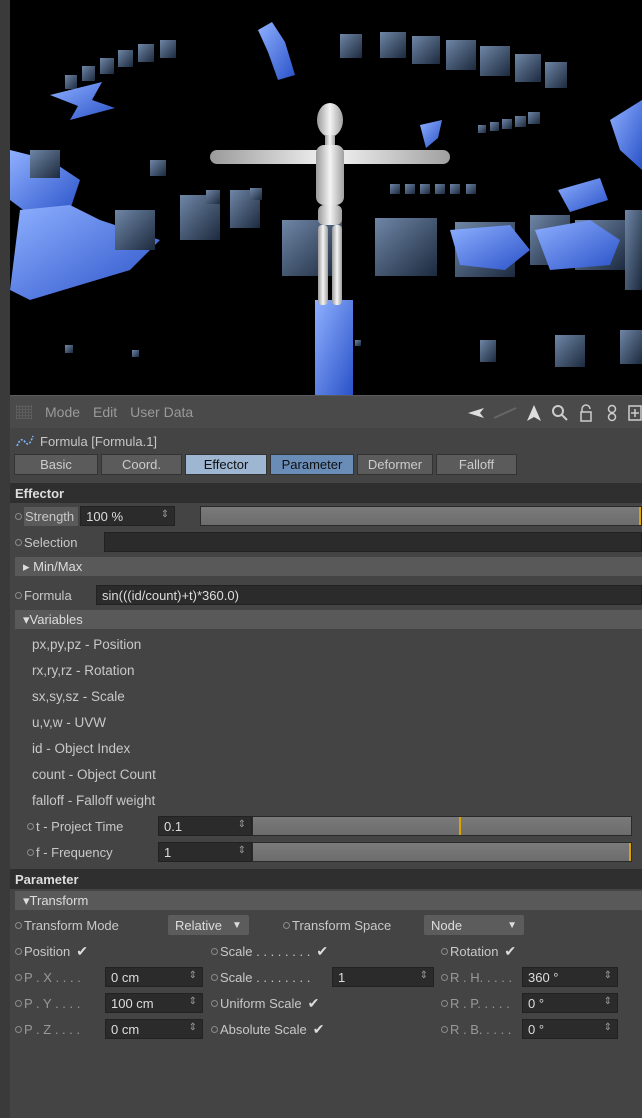 This screenshot has width=642, height=1118. I want to click on absolute-scale-checkbox: ✔, so click(319, 1029).